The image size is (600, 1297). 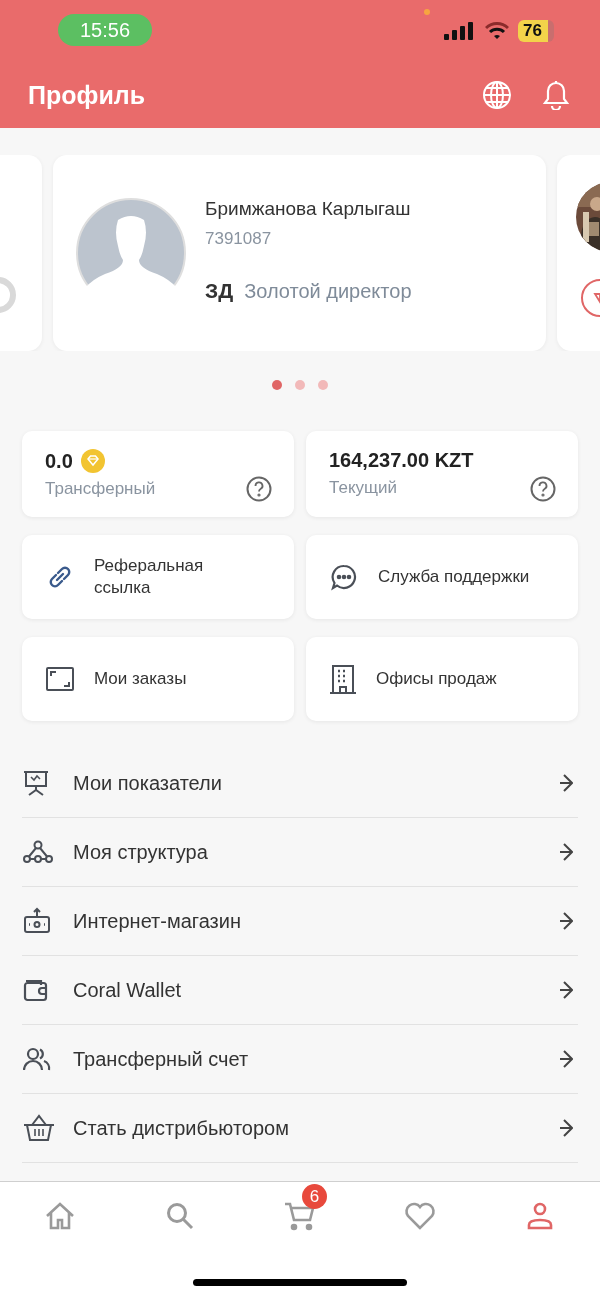 I want to click on presentation-board-icon, so click(x=36, y=783).